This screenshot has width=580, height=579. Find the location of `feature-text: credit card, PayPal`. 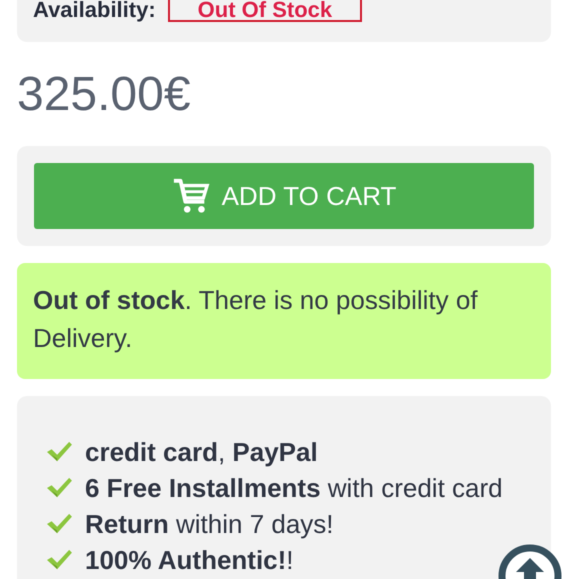

feature-text: credit card, PayPal is located at coordinates (201, 452).